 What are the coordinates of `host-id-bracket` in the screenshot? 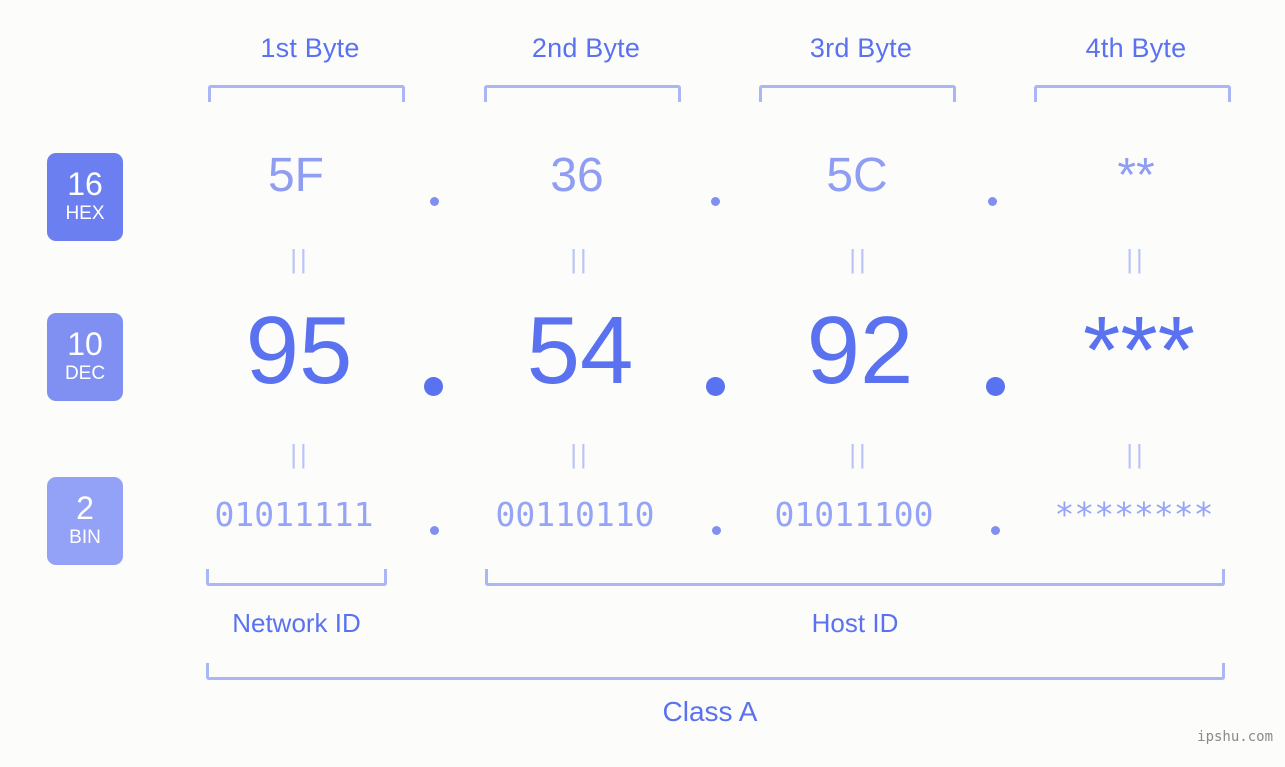 It's located at (855, 577).